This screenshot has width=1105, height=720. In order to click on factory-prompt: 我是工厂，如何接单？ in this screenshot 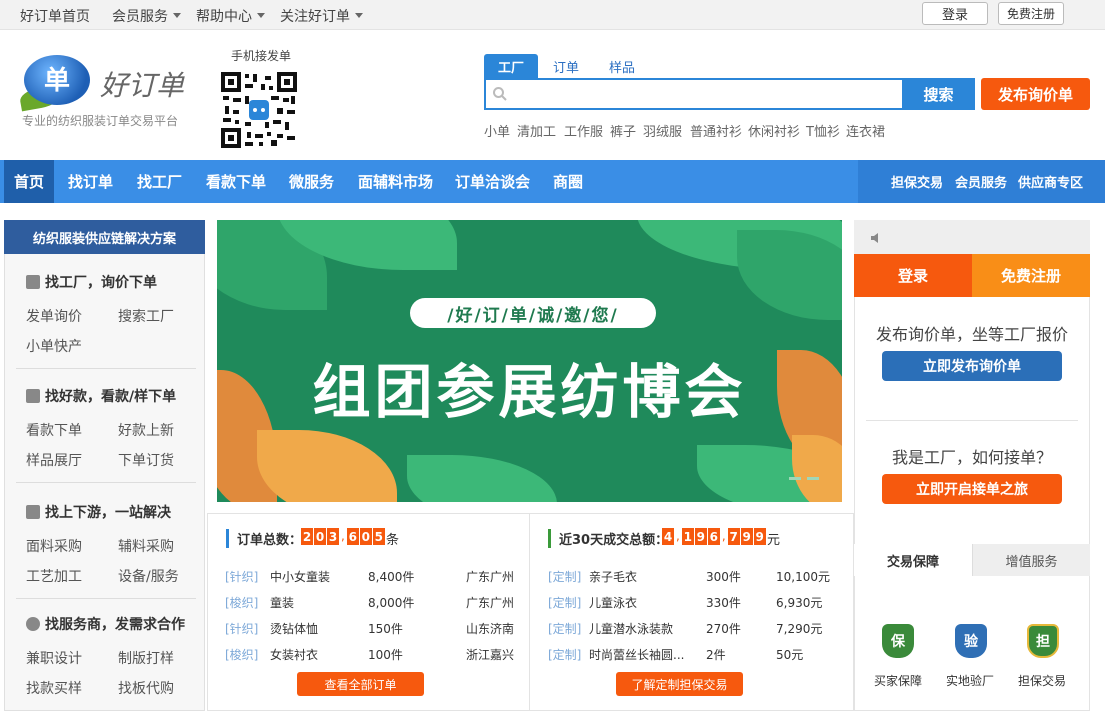, I will do `click(971, 457)`.